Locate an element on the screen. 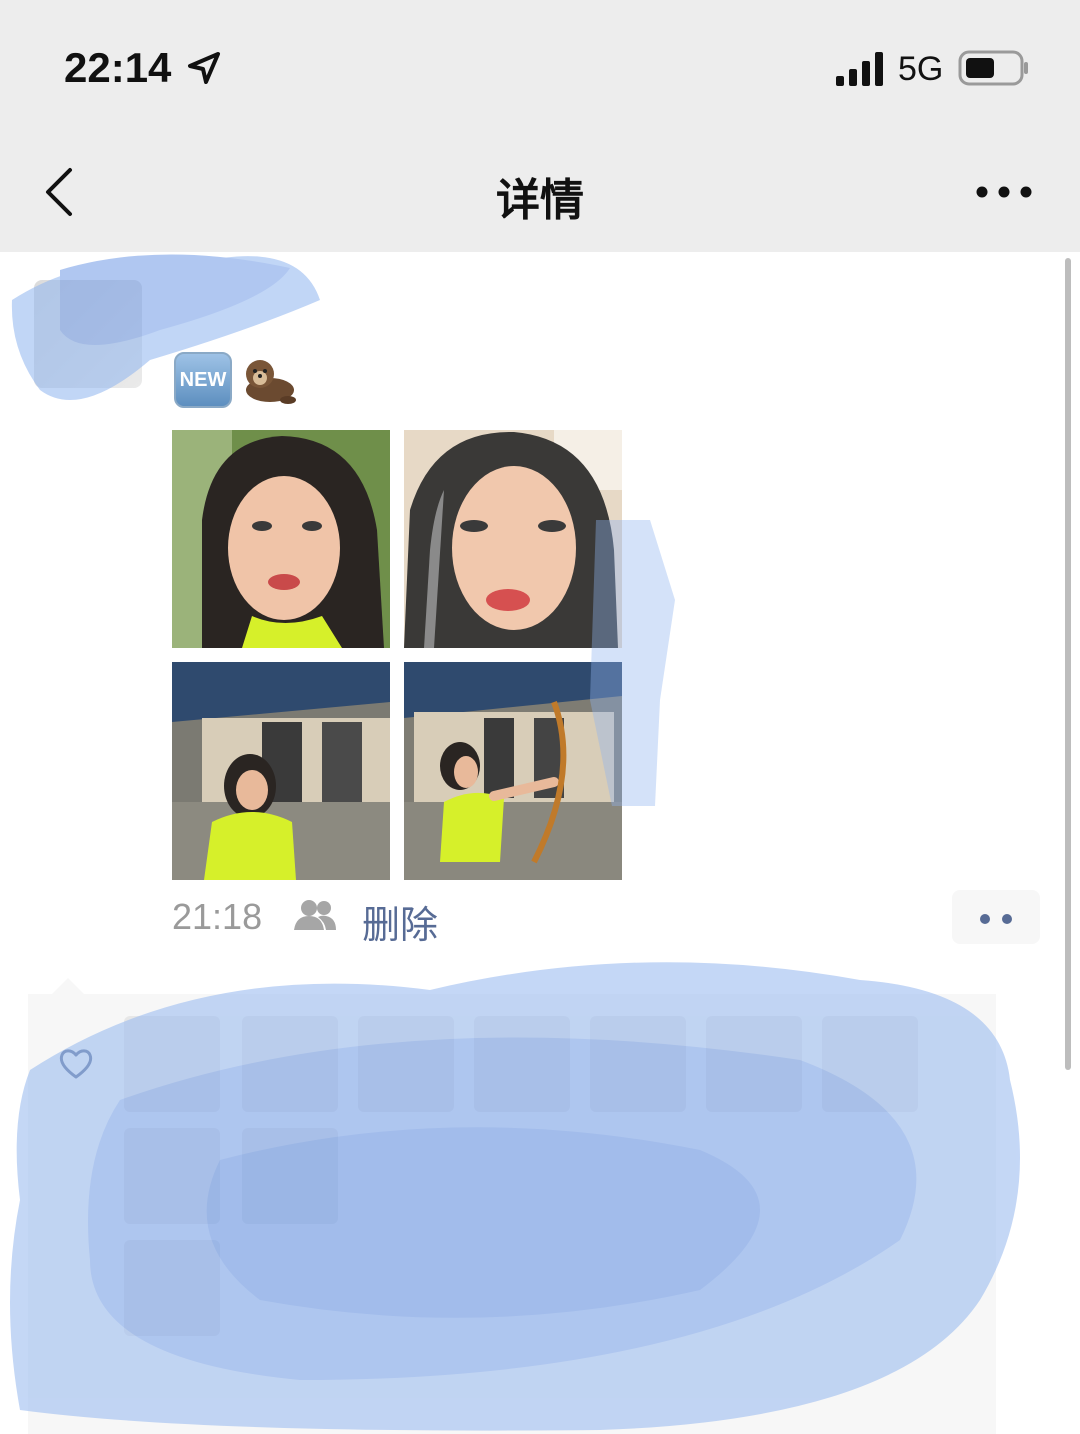 The width and height of the screenshot is (1080, 1434). battery-icon is located at coordinates (993, 68).